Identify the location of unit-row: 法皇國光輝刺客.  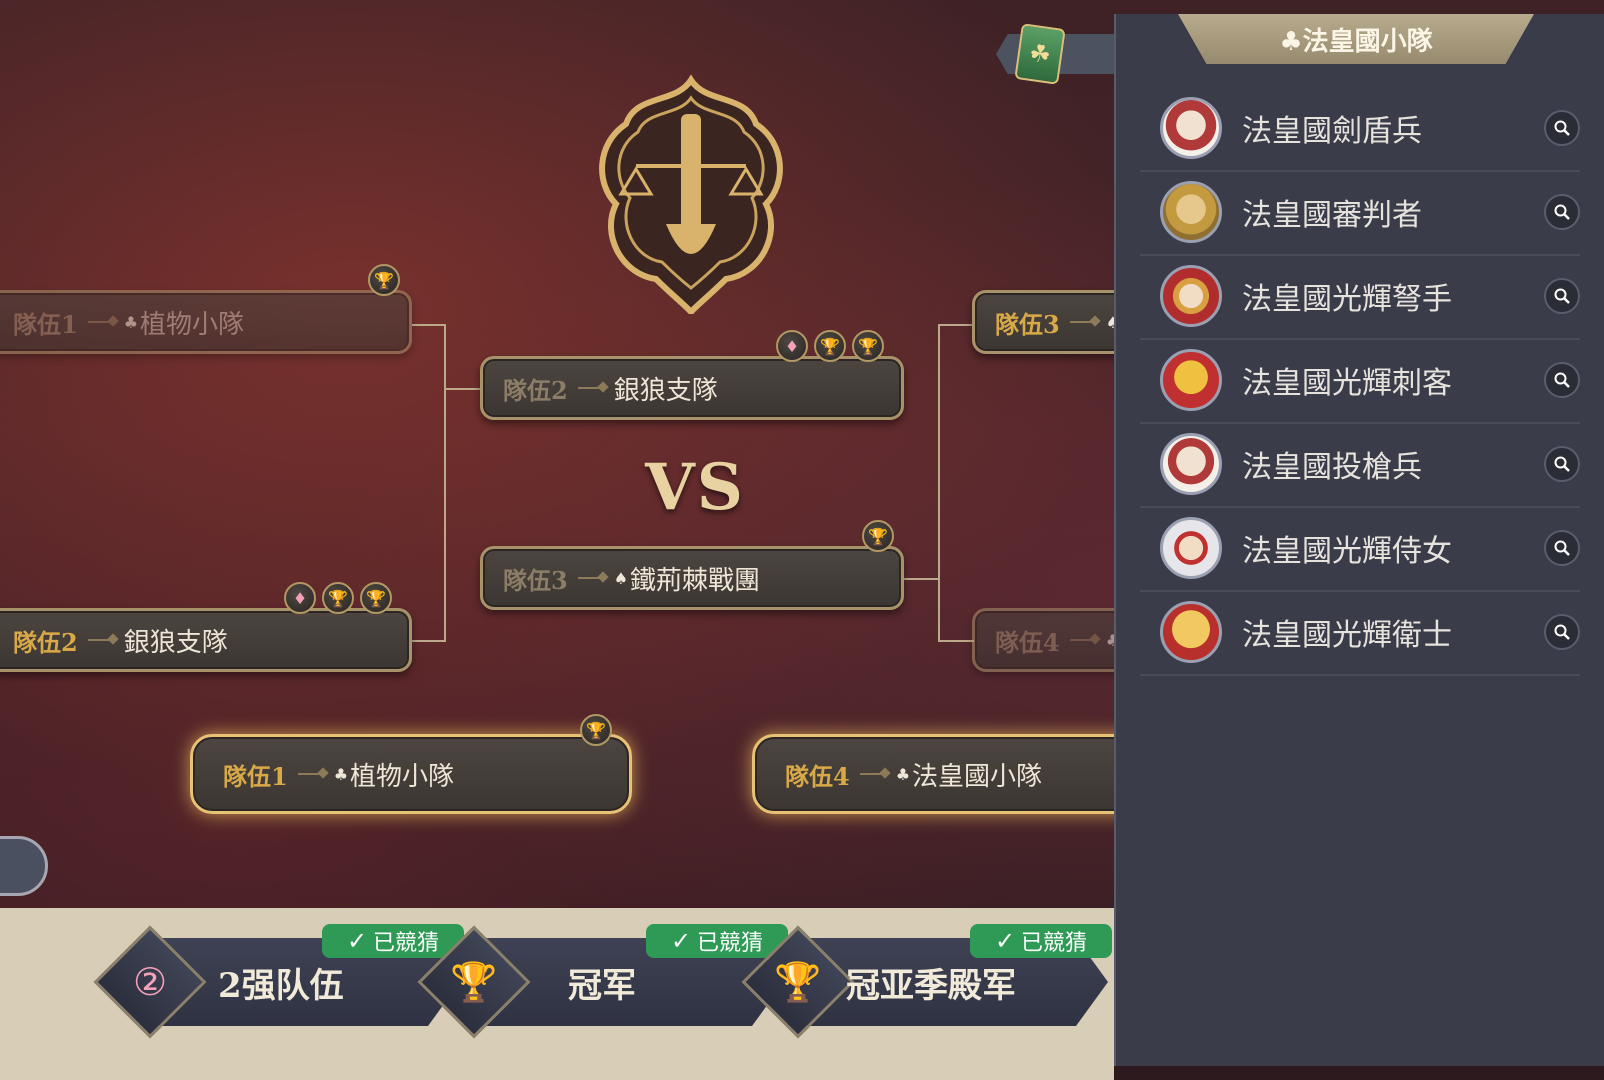
(1360, 381).